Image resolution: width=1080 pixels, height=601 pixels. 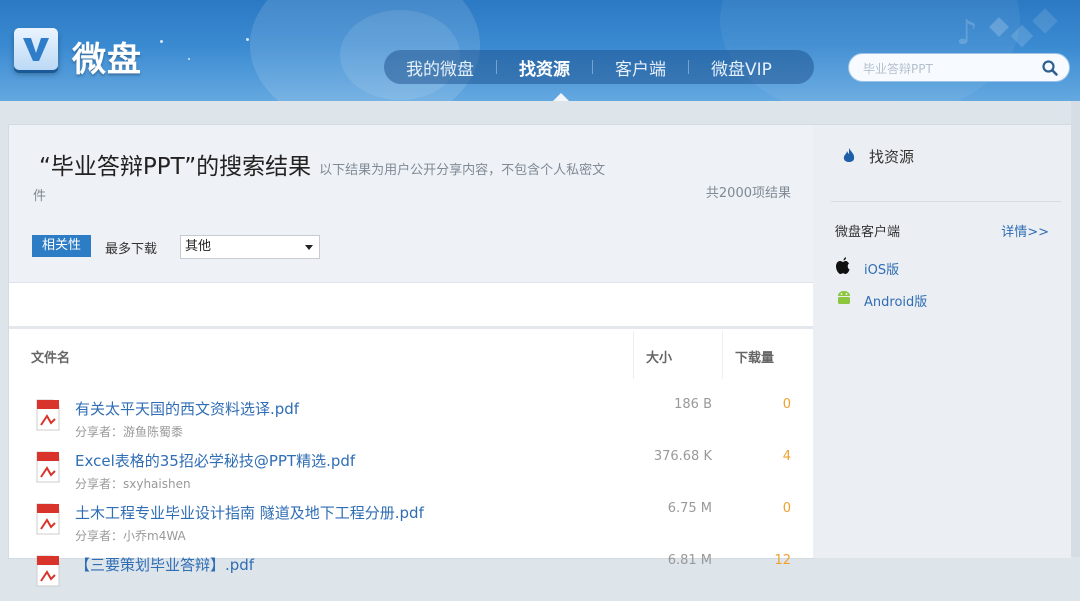 What do you see at coordinates (786, 456) in the screenshot?
I see `file-download-count: 4` at bounding box center [786, 456].